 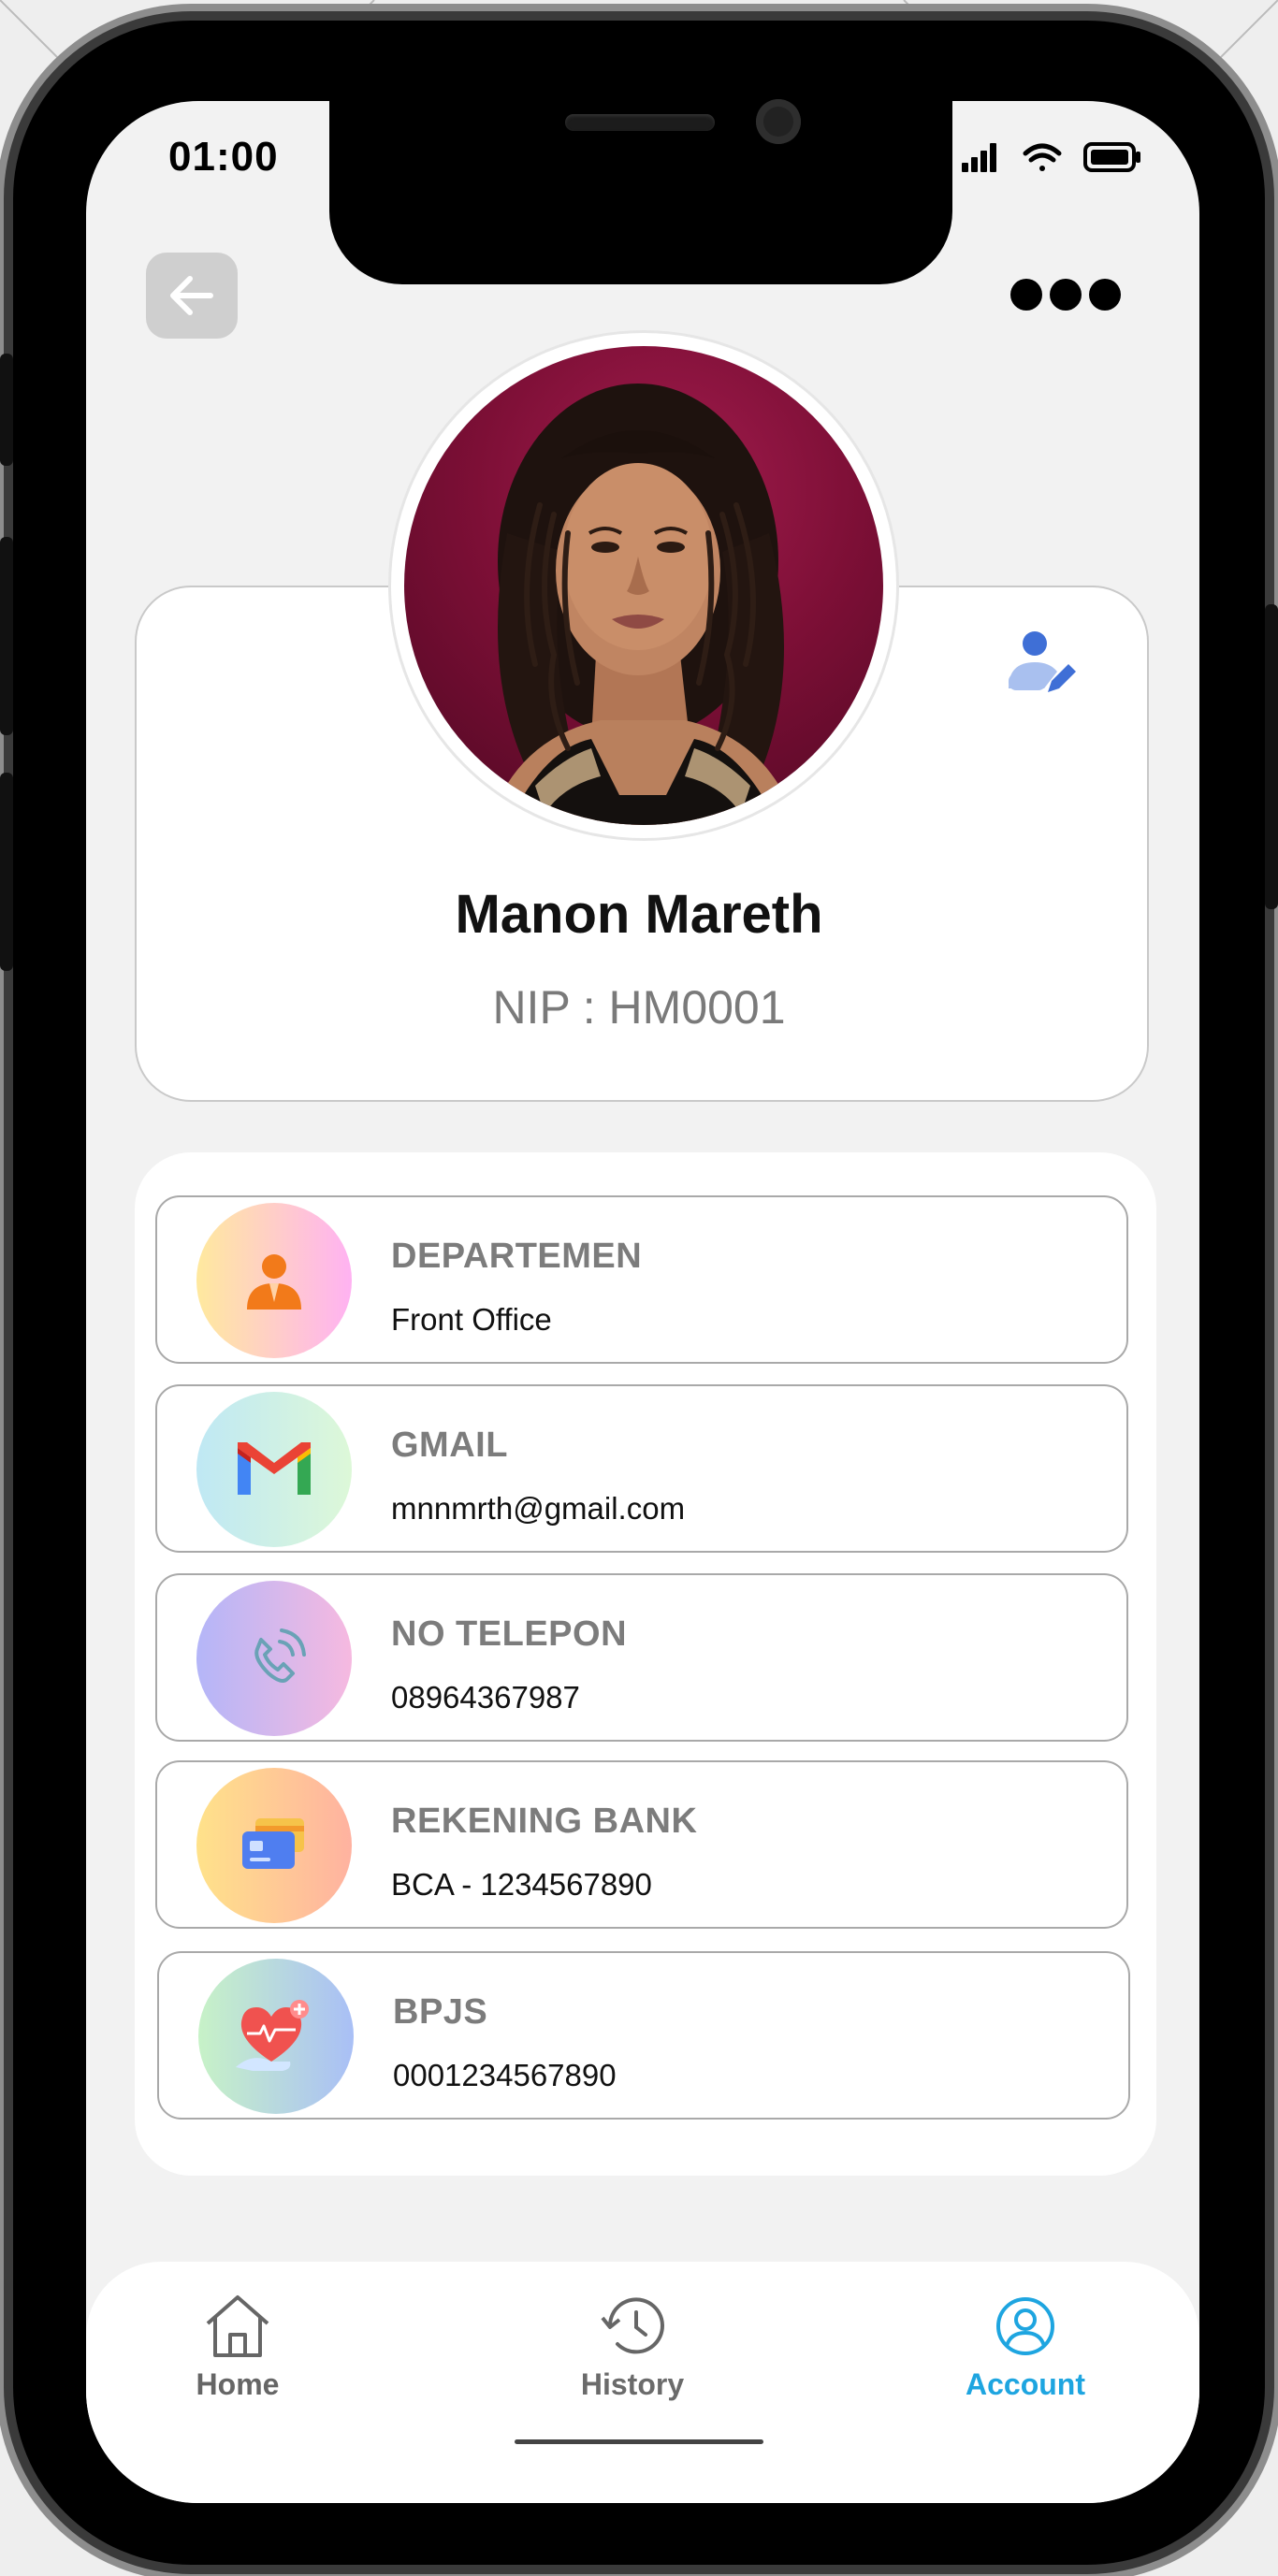 What do you see at coordinates (538, 1508) in the screenshot?
I see `info-value: mnnmrth@gmail.com` at bounding box center [538, 1508].